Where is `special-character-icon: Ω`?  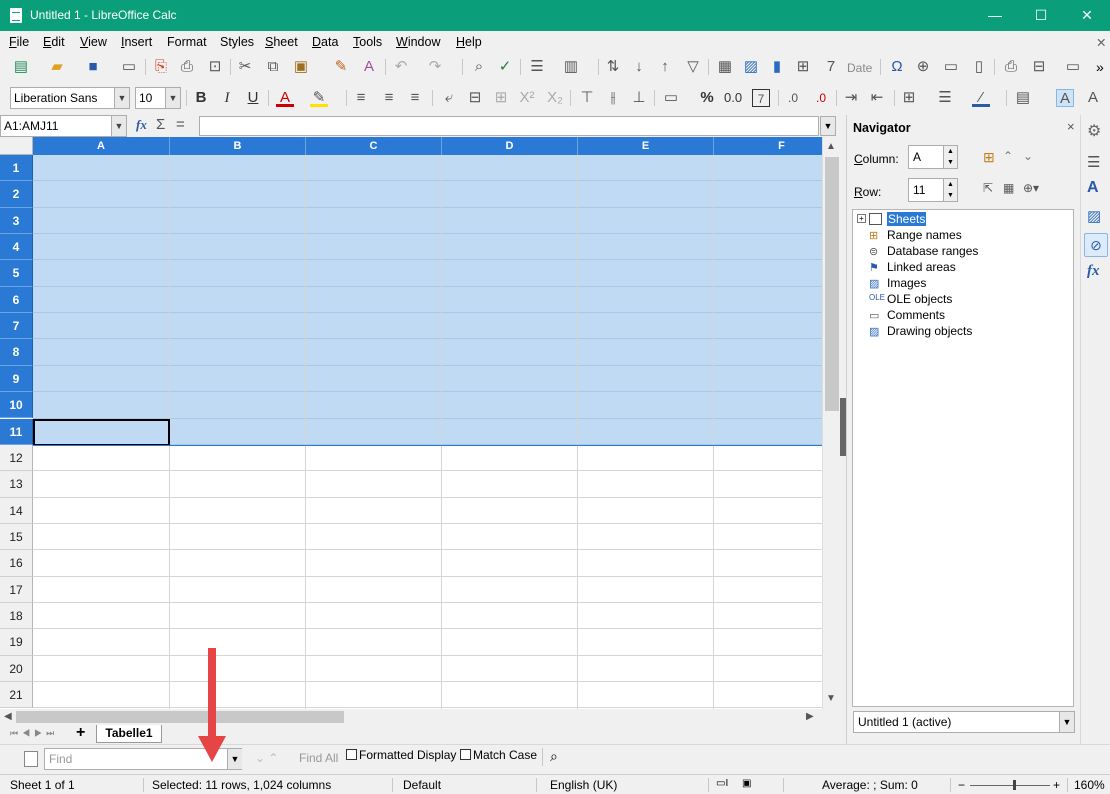
special-character-icon: Ω is located at coordinates (897, 67).